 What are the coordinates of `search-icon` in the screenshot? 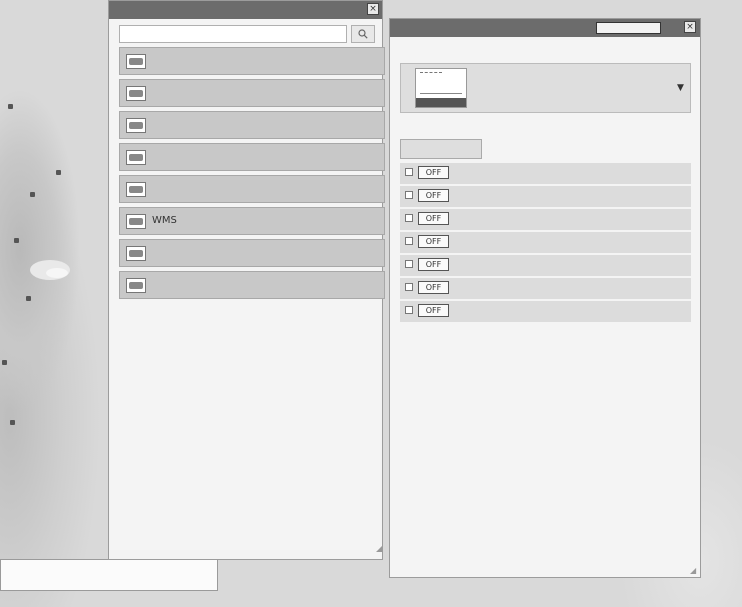 It's located at (363, 34).